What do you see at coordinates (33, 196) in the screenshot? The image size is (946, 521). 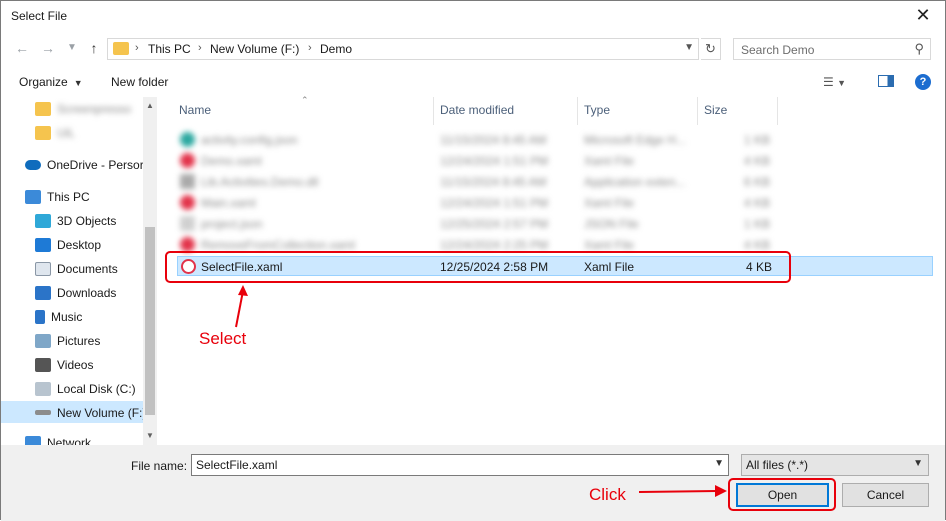 I see `this-pc-icon` at bounding box center [33, 196].